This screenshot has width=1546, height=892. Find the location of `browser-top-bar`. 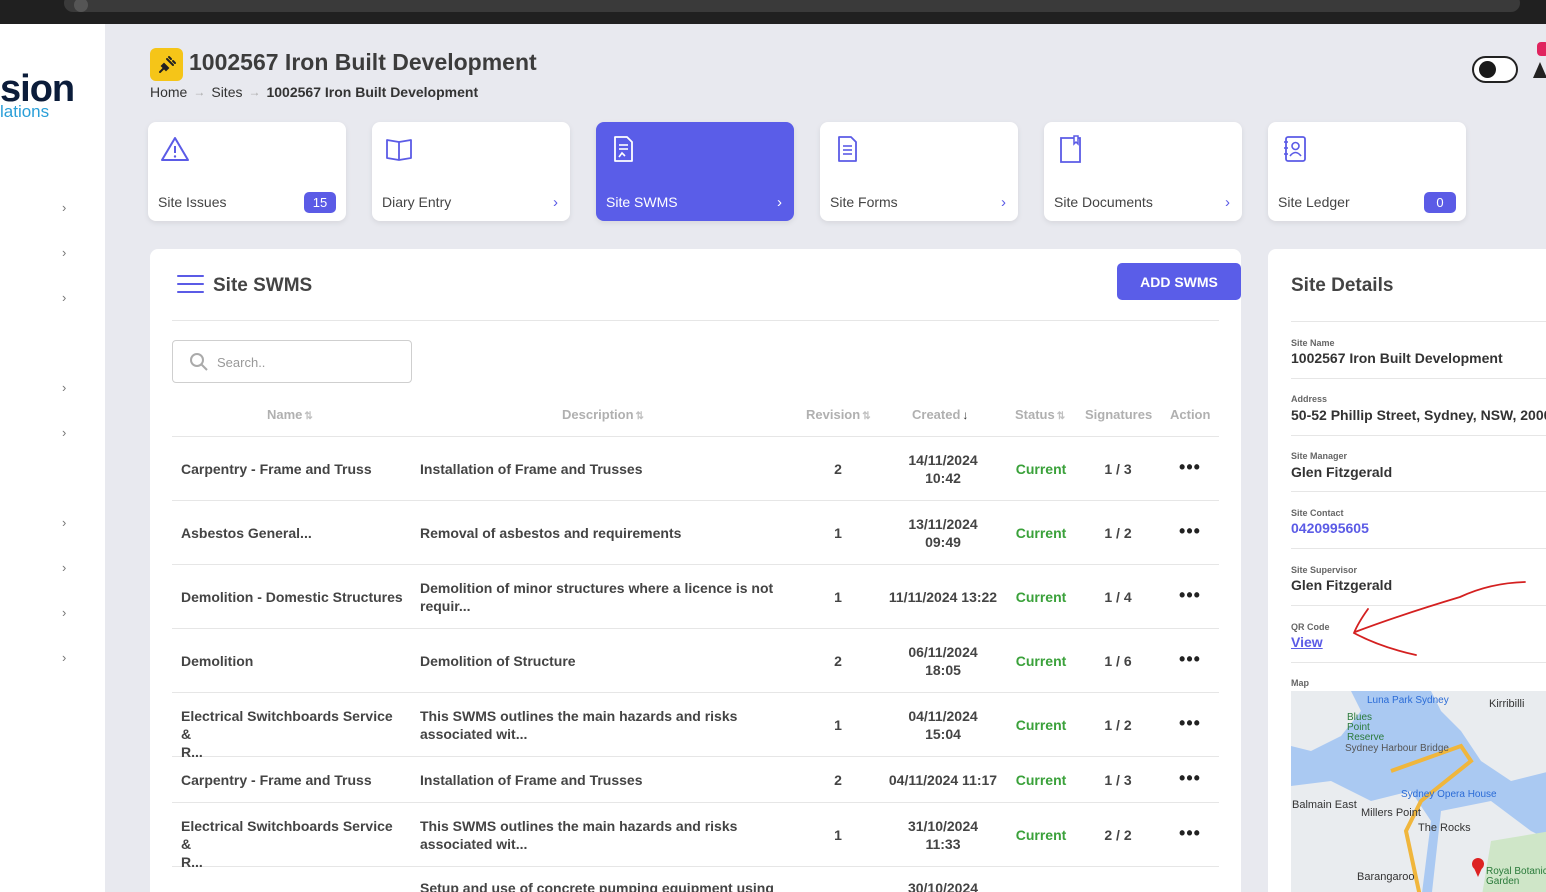

browser-top-bar is located at coordinates (773, 12).